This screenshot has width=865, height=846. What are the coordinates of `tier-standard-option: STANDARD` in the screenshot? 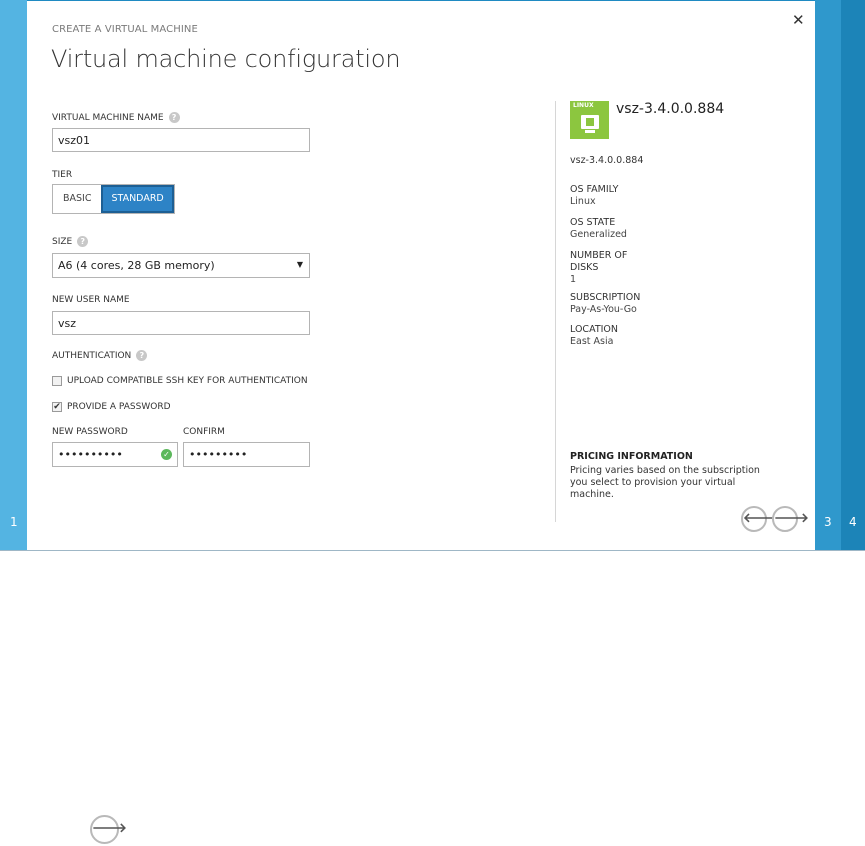 It's located at (137, 199).